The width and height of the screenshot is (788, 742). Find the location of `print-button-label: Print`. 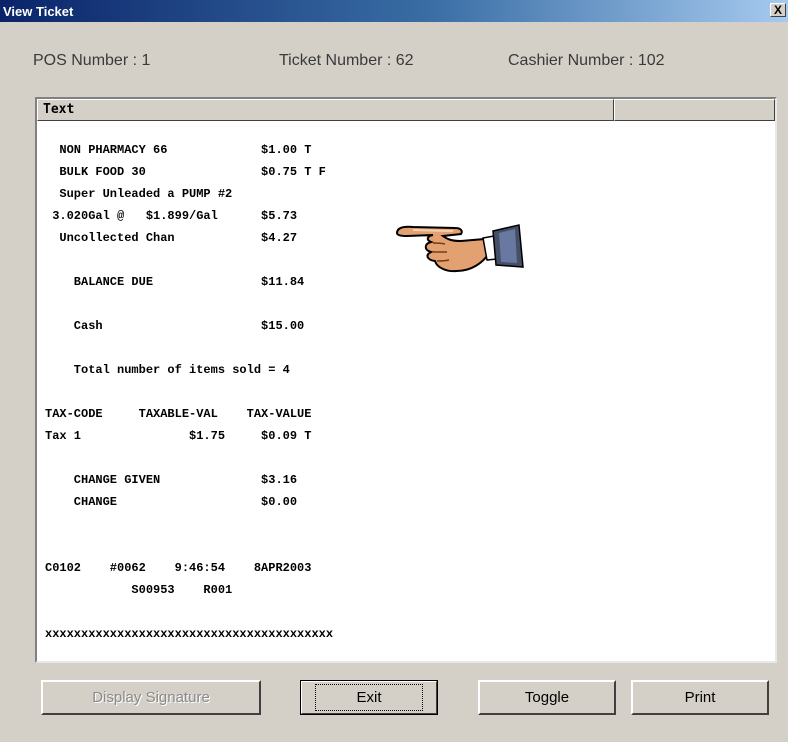

print-button-label: Print is located at coordinates (700, 697).